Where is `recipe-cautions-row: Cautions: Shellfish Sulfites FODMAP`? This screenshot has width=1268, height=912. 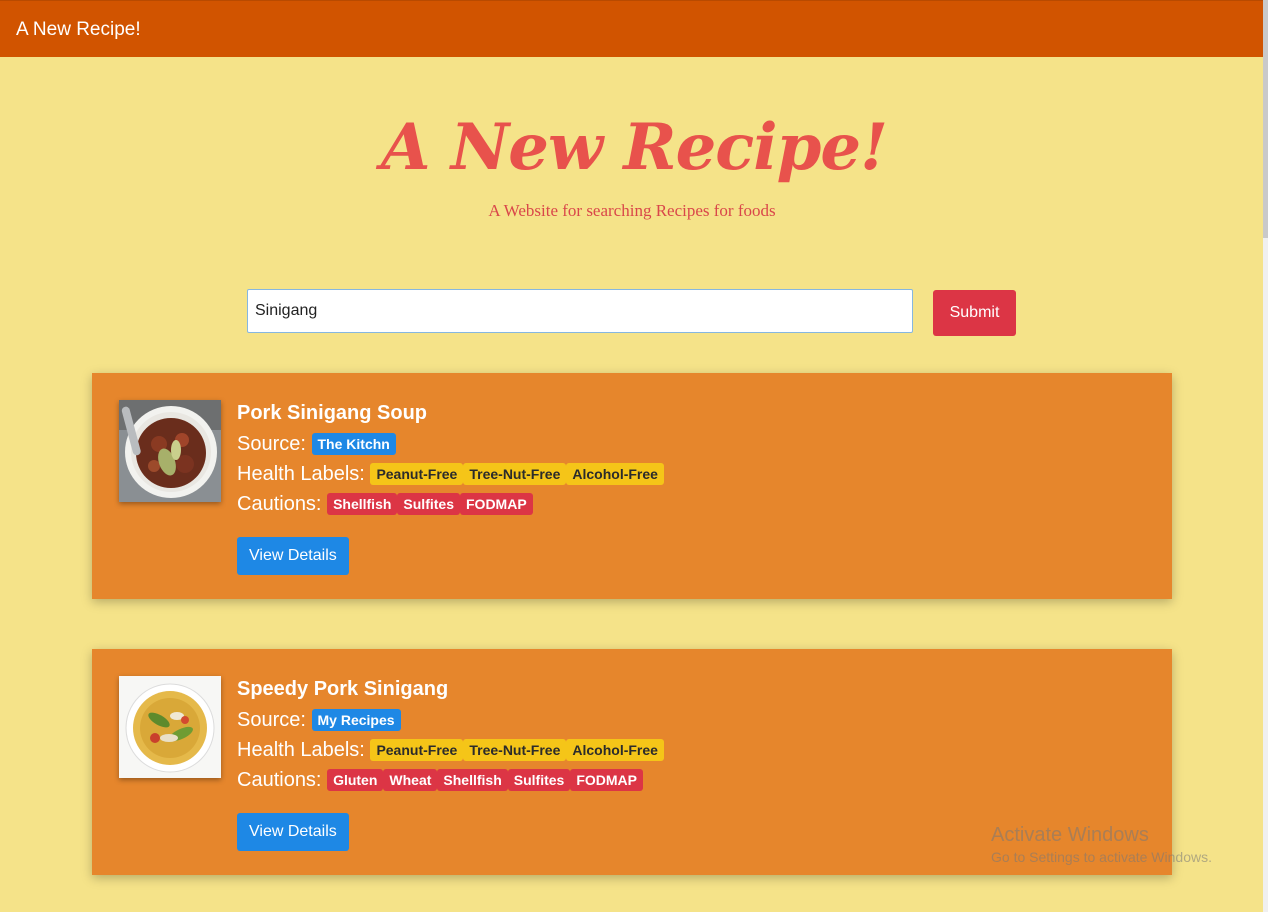 recipe-cautions-row: Cautions: Shellfish Sulfites FODMAP is located at coordinates (694, 504).